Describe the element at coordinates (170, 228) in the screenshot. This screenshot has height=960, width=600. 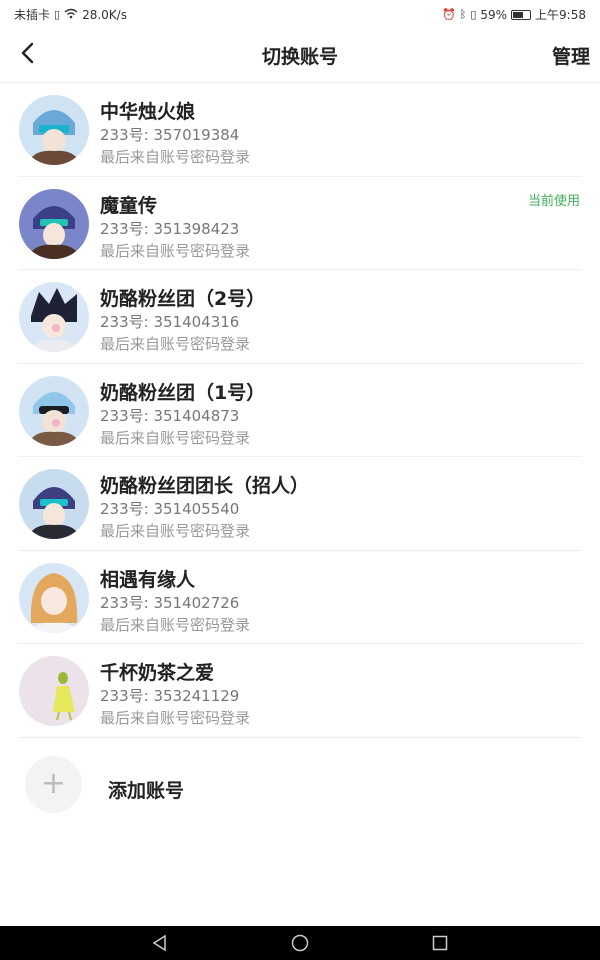
I see `account-id: 233号: 351398423` at that location.